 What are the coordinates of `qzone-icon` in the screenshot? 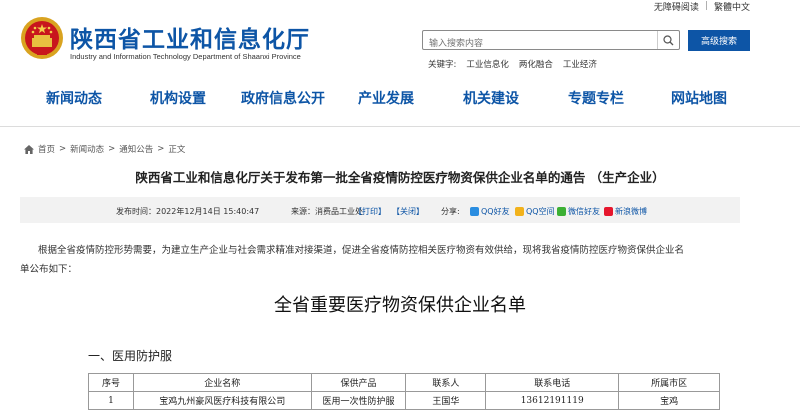 It's located at (519, 211).